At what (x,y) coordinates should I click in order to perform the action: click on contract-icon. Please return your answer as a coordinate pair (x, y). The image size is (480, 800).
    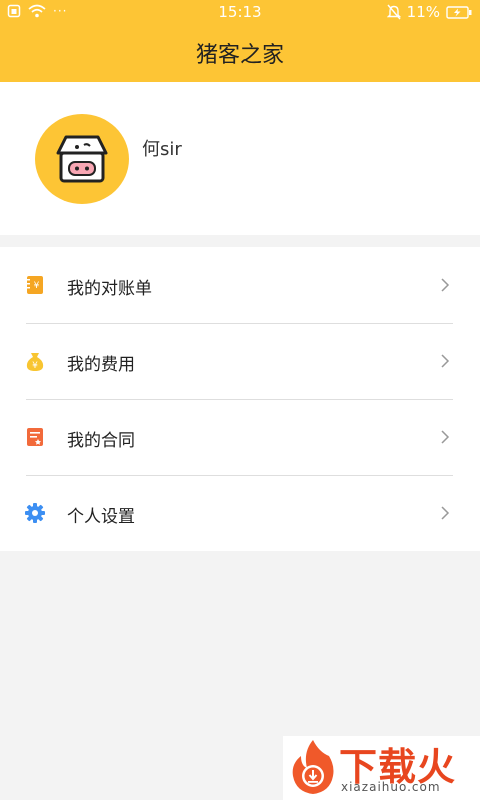
    Looking at the image, I should click on (35, 437).